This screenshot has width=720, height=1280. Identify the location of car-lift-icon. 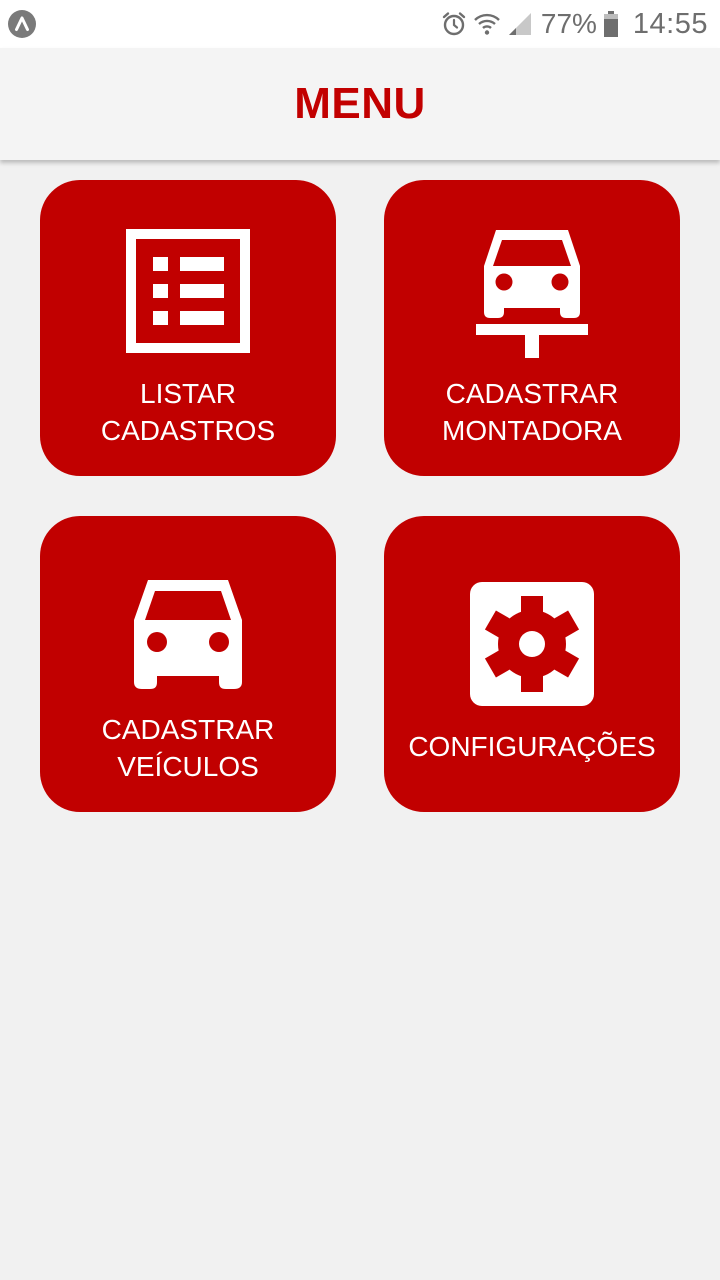
(532, 294).